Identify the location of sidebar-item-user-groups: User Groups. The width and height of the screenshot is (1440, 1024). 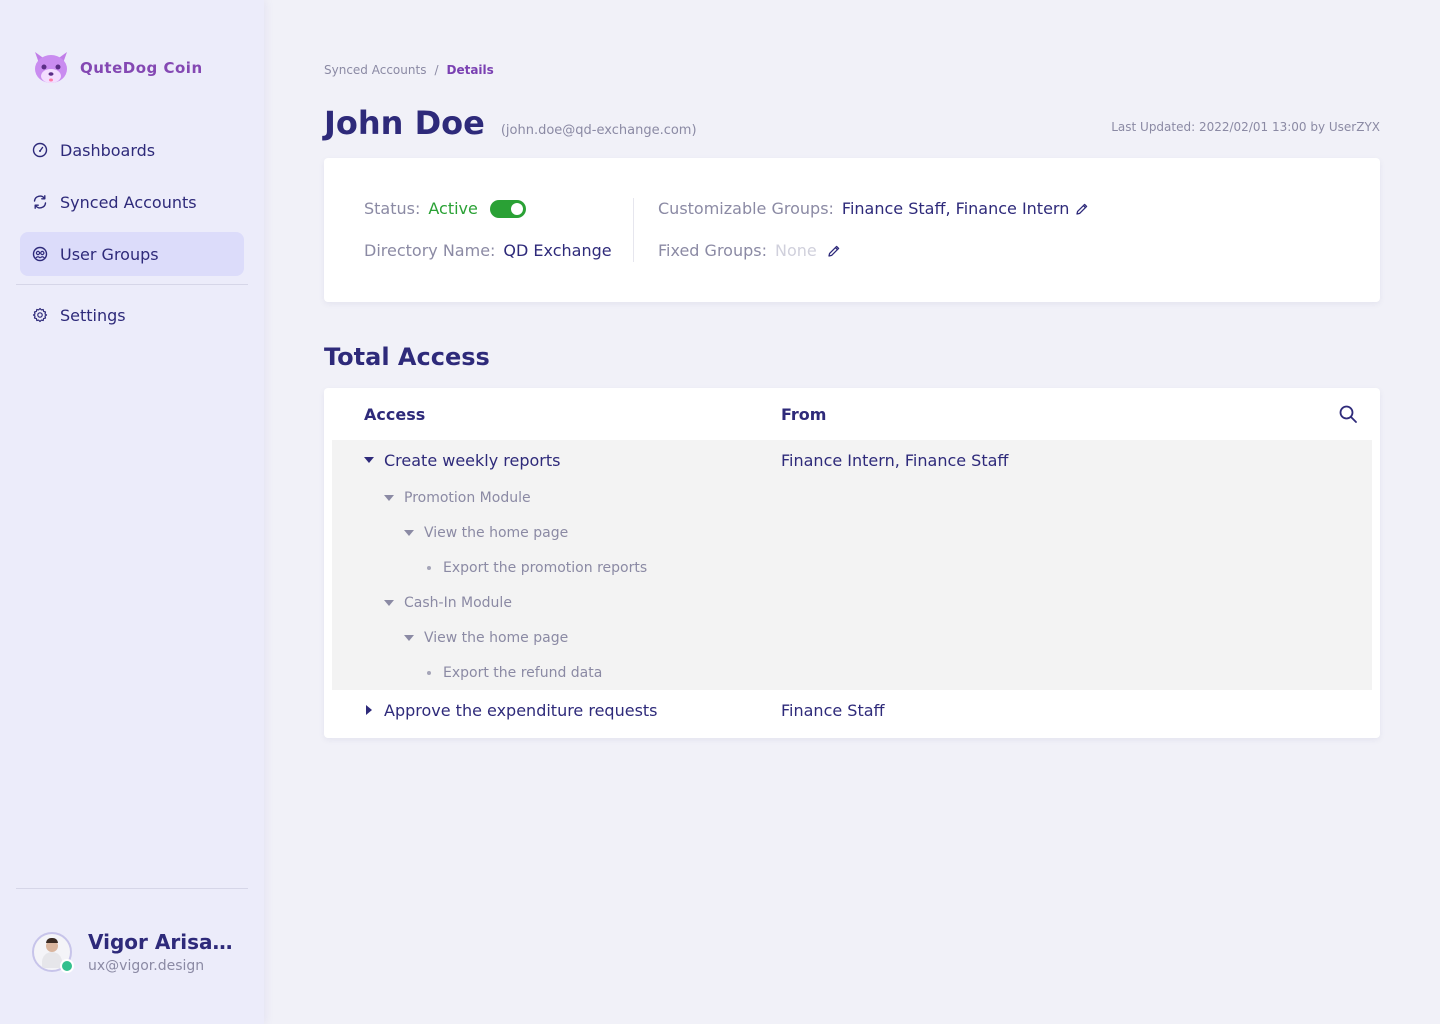
(132, 254).